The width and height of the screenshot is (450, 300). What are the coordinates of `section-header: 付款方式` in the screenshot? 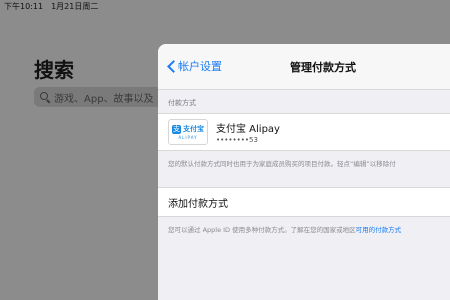 It's located at (182, 103).